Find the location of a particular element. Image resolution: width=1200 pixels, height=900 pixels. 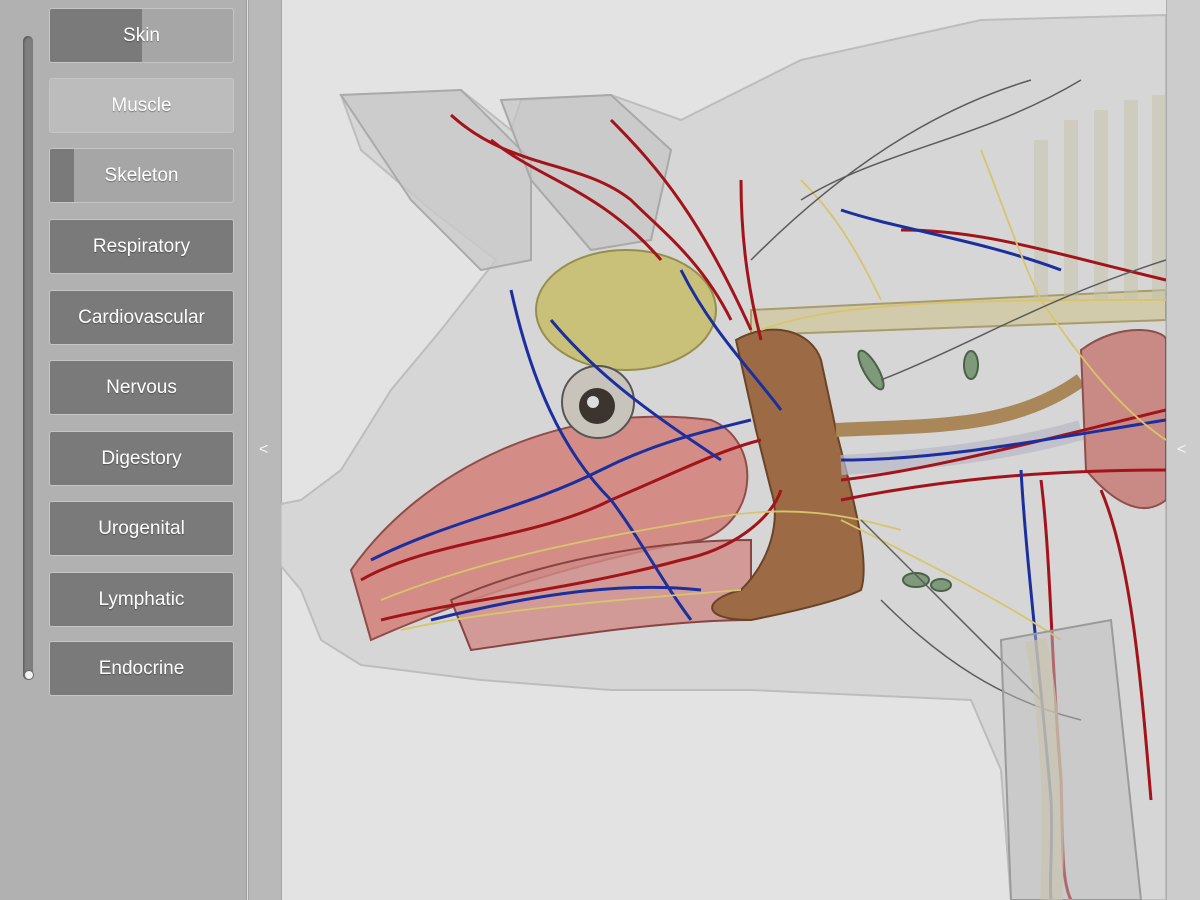

layer-label: Respiratory is located at coordinates (141, 246).